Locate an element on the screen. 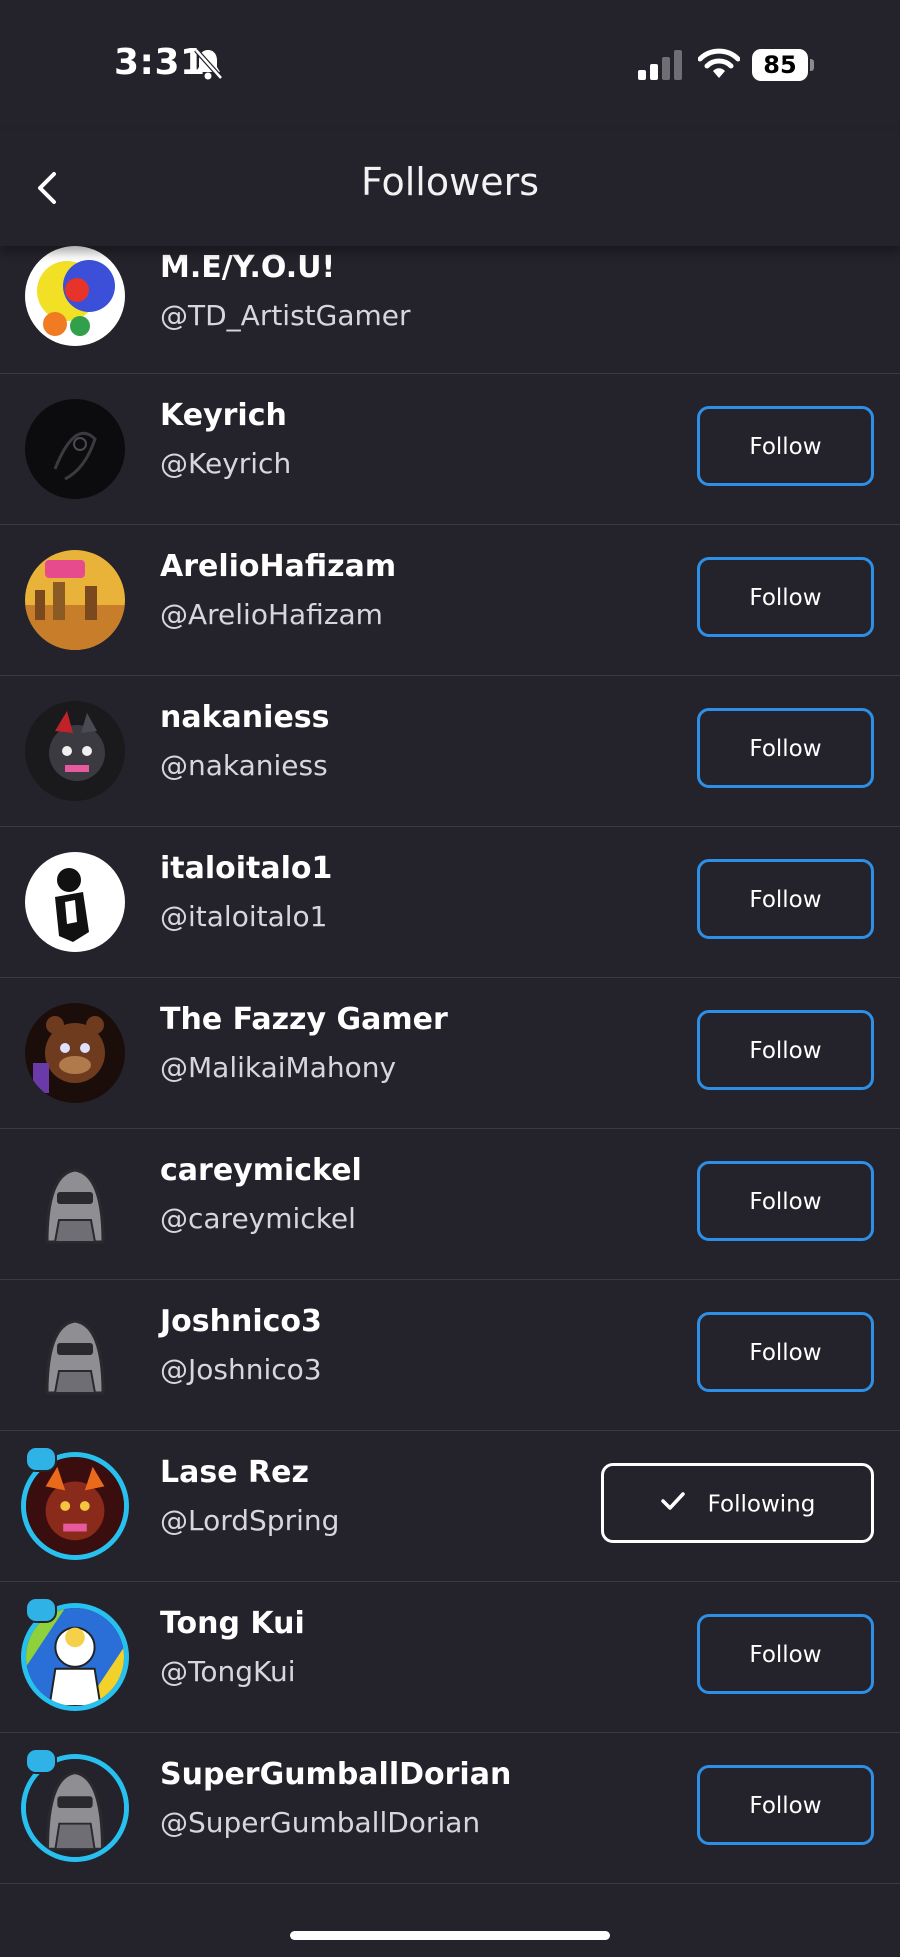 The image size is (900, 1957). follower-name: nakaniess is located at coordinates (245, 717).